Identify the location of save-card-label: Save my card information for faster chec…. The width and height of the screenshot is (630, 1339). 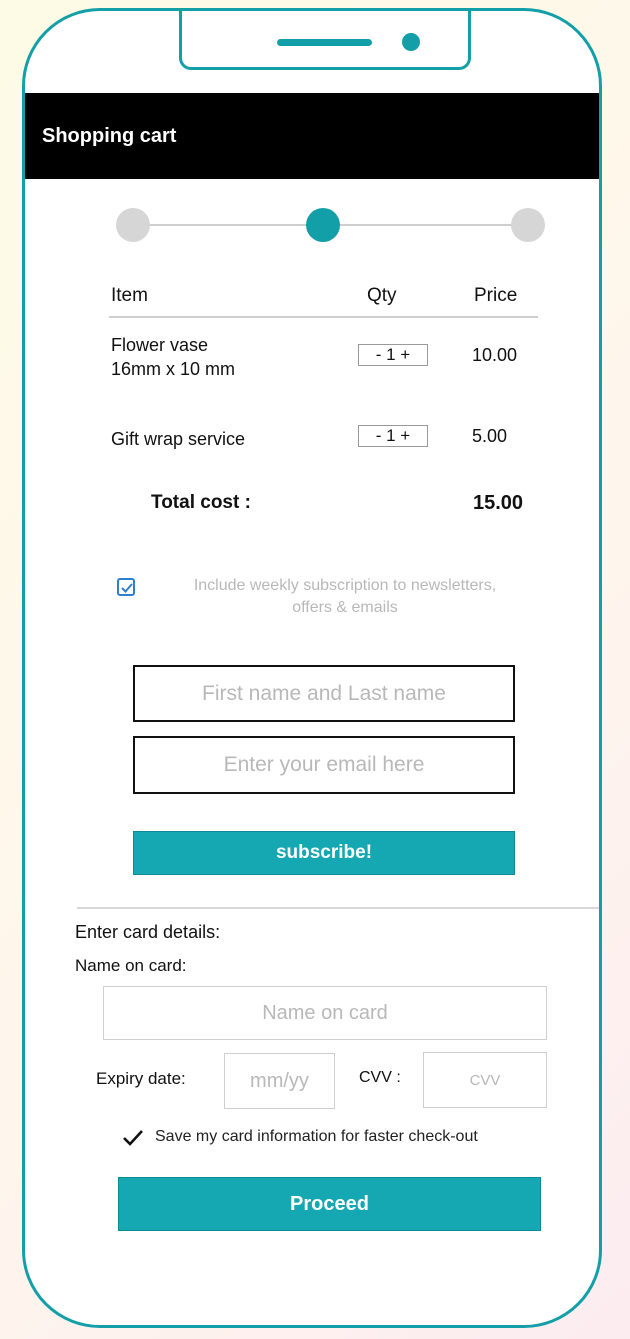
(316, 1136).